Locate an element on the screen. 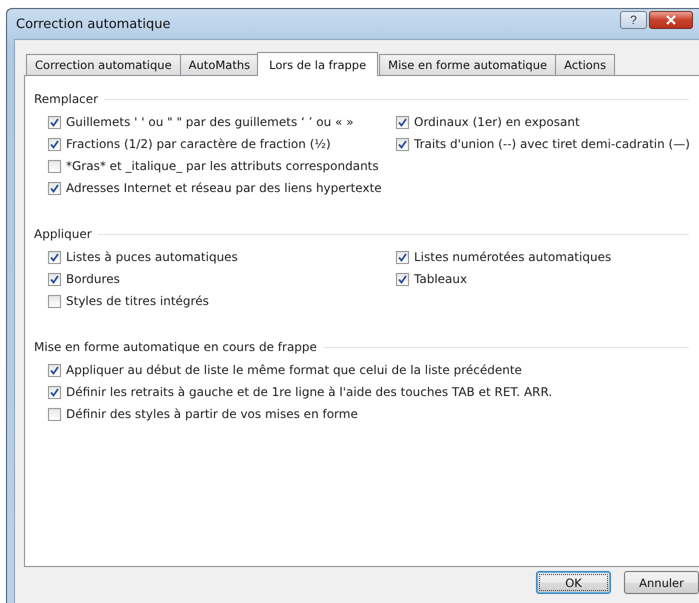  window-title: Correction automatique is located at coordinates (92, 24).